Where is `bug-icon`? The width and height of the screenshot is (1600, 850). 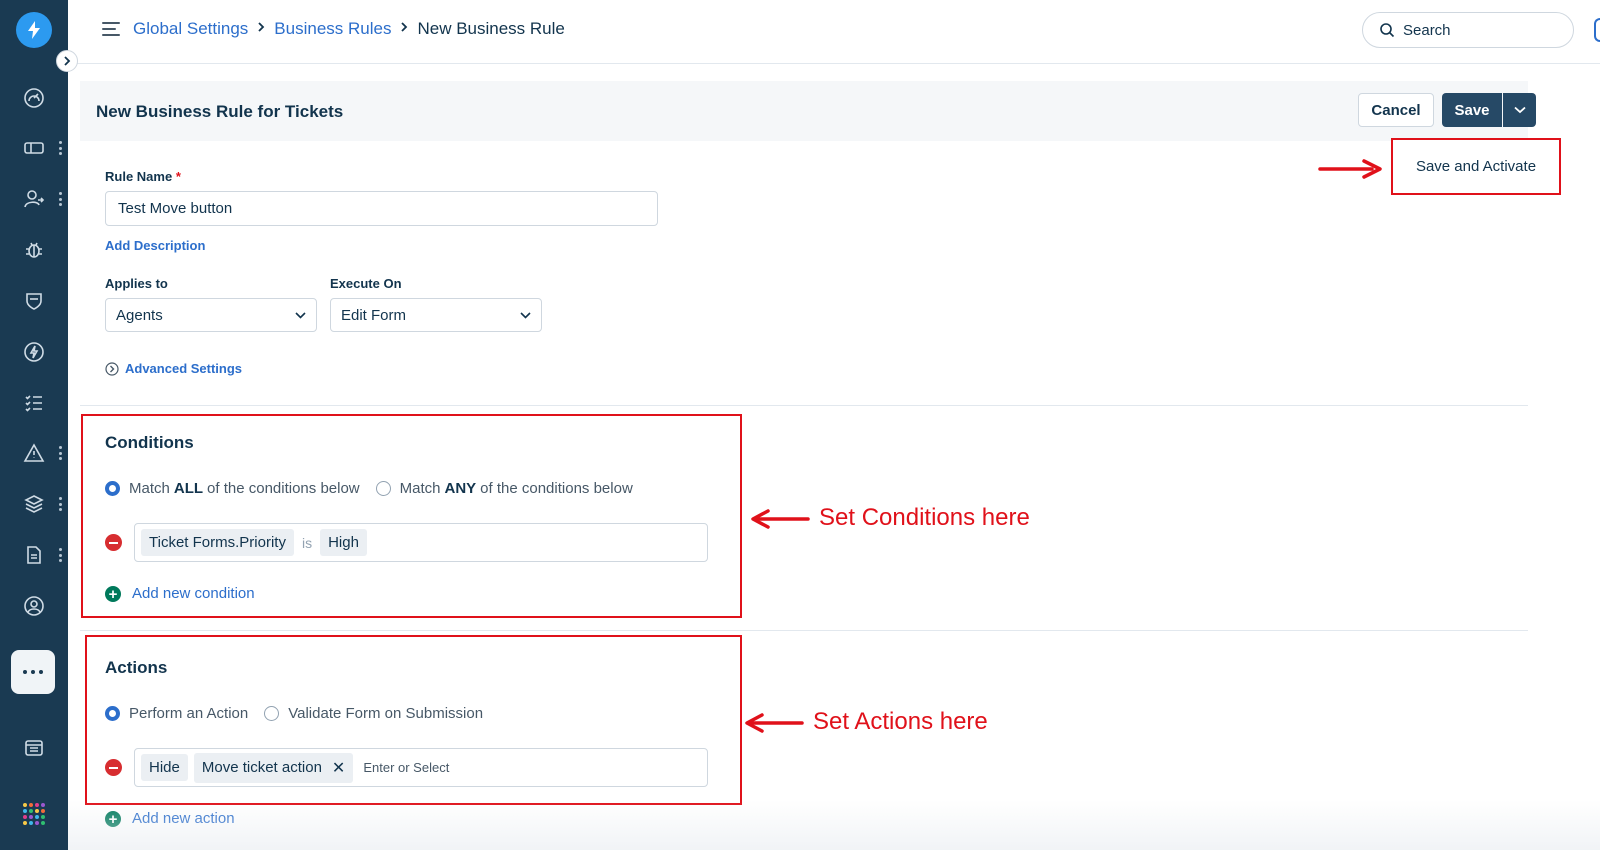 bug-icon is located at coordinates (34, 250).